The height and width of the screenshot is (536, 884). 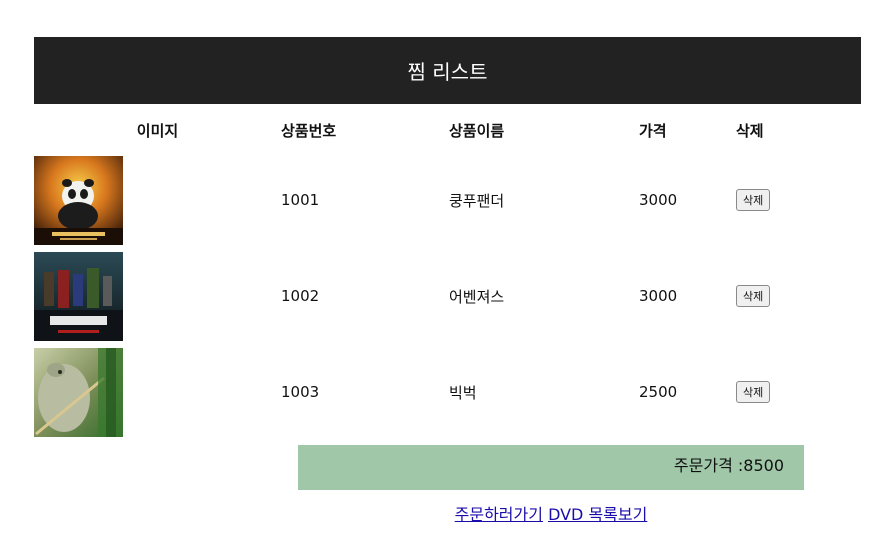 What do you see at coordinates (463, 392) in the screenshot?
I see `product-name: 빅벅` at bounding box center [463, 392].